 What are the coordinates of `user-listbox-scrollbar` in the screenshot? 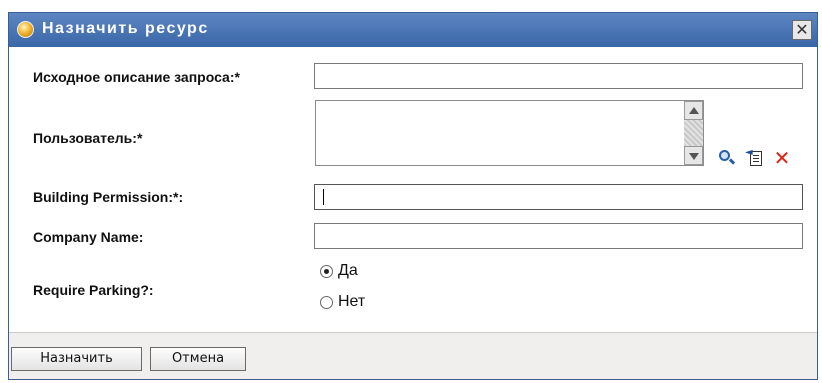 It's located at (693, 133).